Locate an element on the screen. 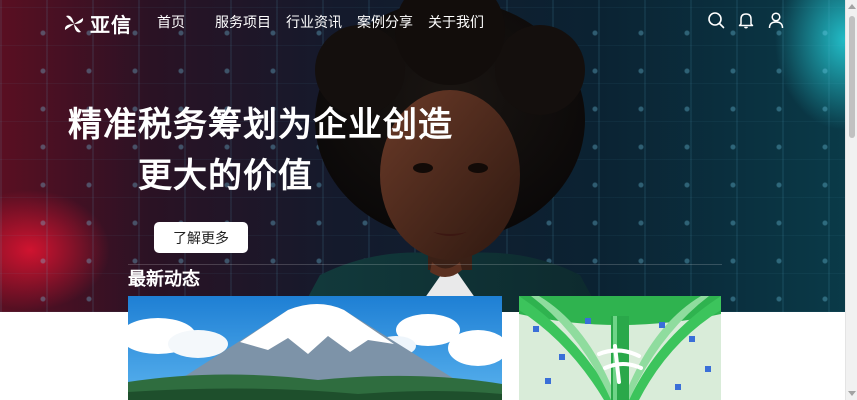  top-navigation-bar: 亚信 首页 服务项目 行业资讯 案例分享 关于我们 is located at coordinates (422, 21).